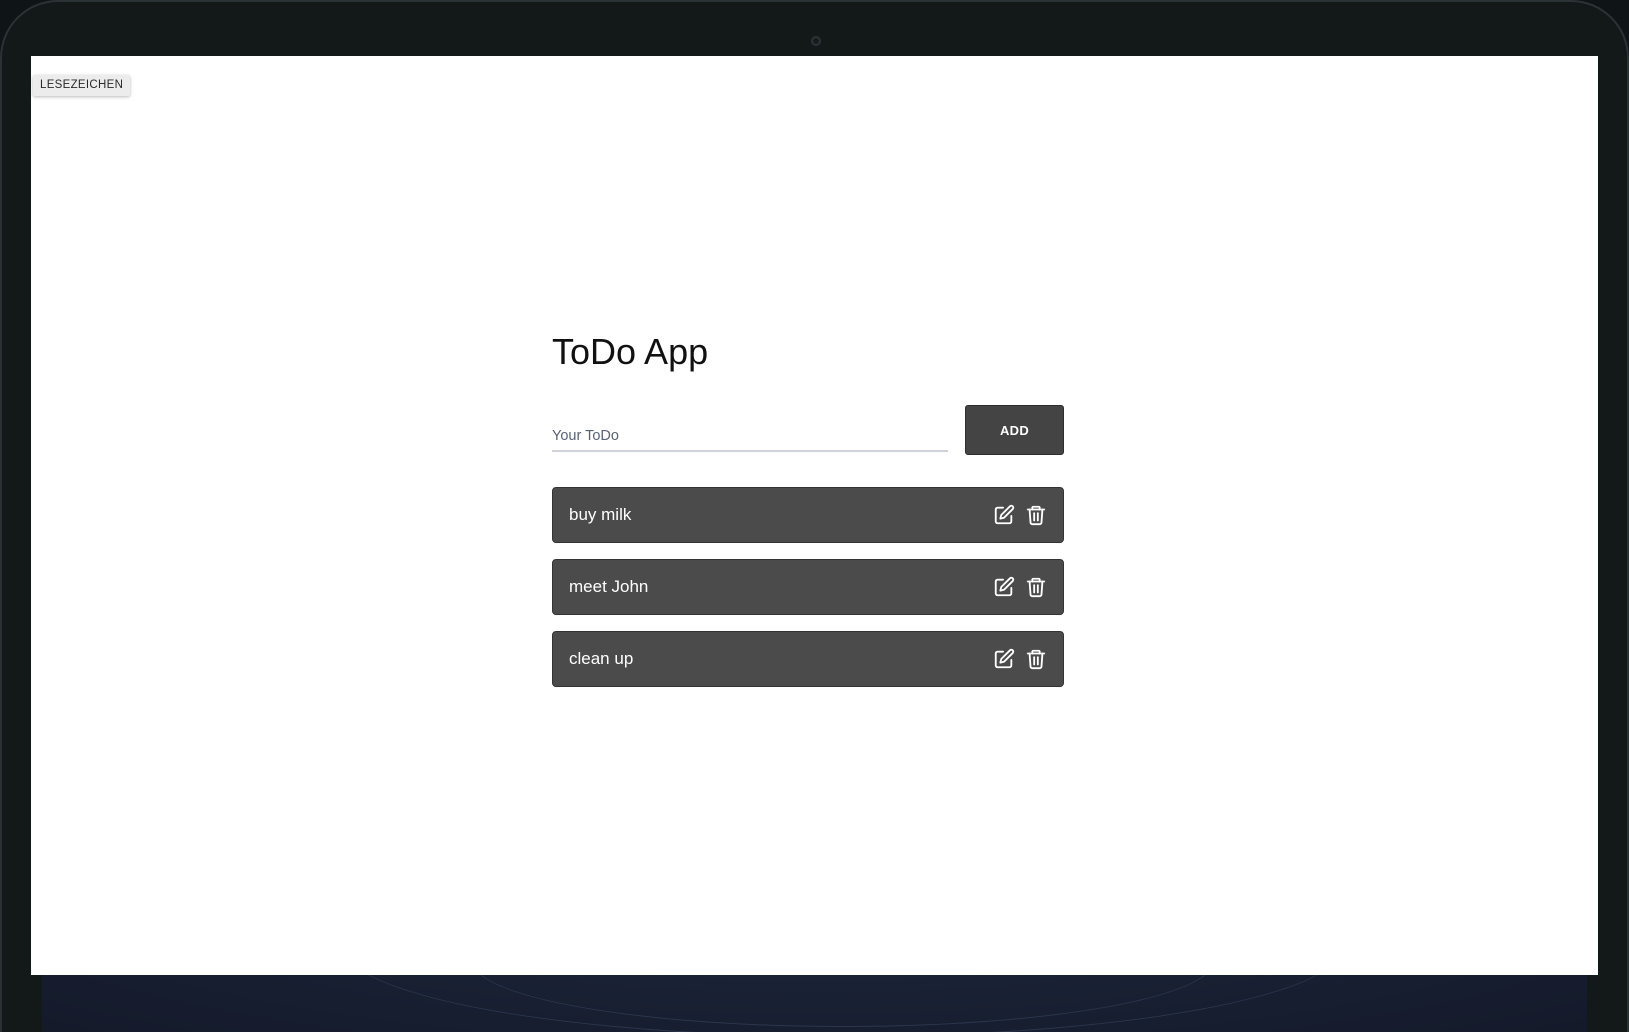  What do you see at coordinates (600, 514) in the screenshot?
I see `todo-text: buy milk` at bounding box center [600, 514].